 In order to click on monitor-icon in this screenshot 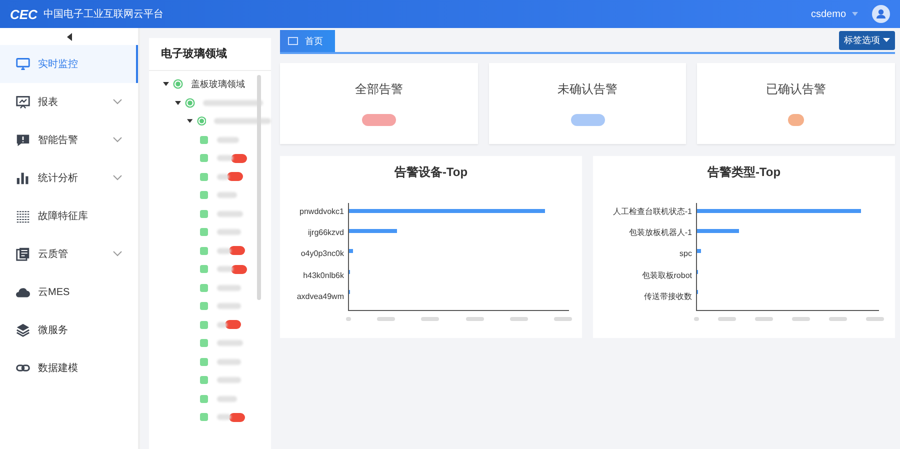, I will do `click(23, 64)`.